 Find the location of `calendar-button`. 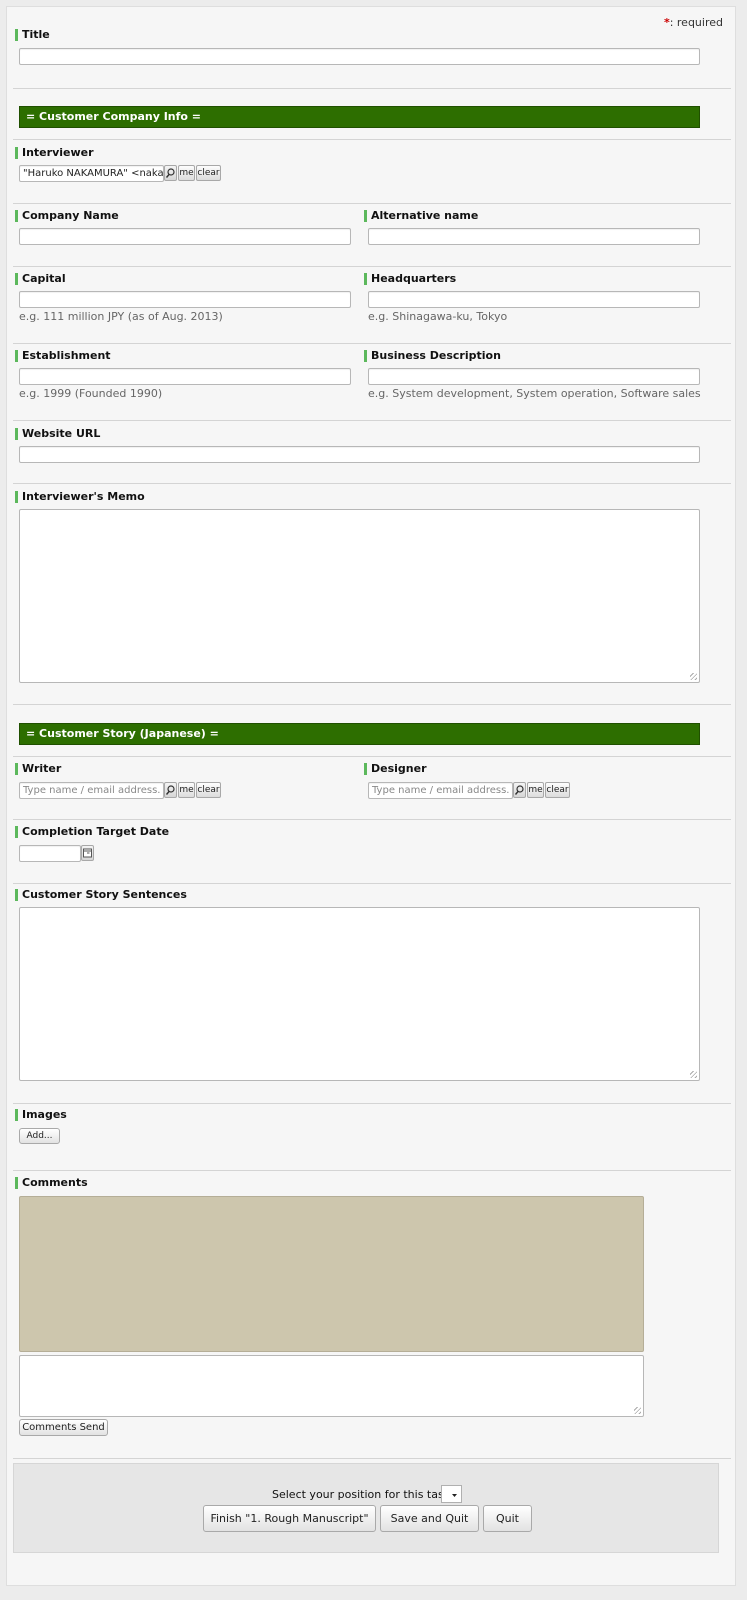

calendar-button is located at coordinates (87, 853).